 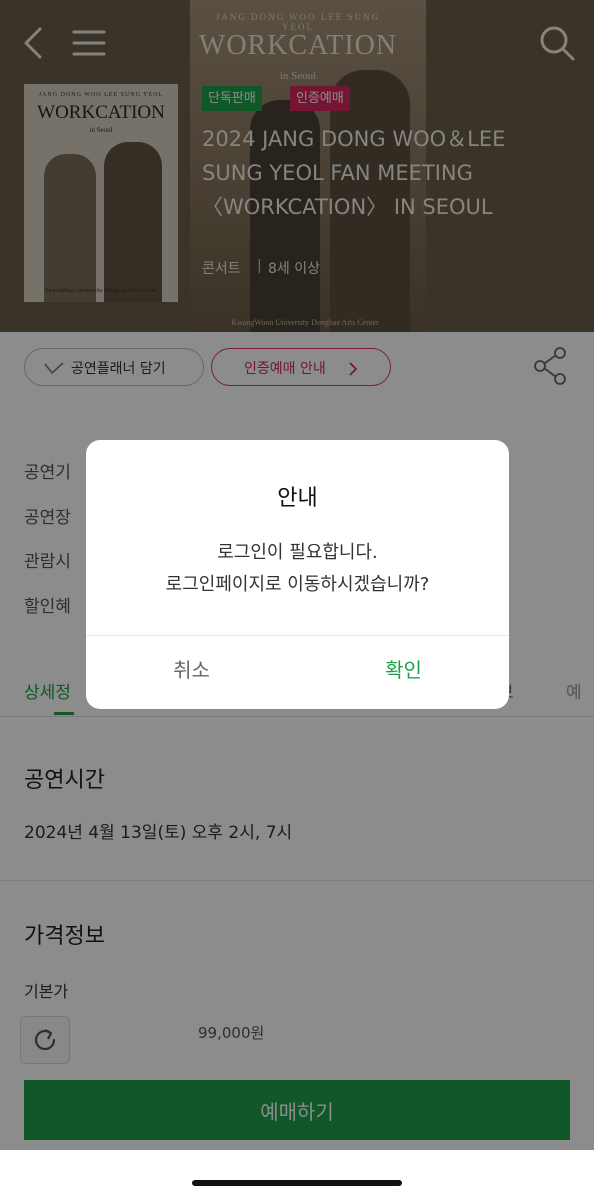 What do you see at coordinates (297, 1183) in the screenshot?
I see `home-indicator` at bounding box center [297, 1183].